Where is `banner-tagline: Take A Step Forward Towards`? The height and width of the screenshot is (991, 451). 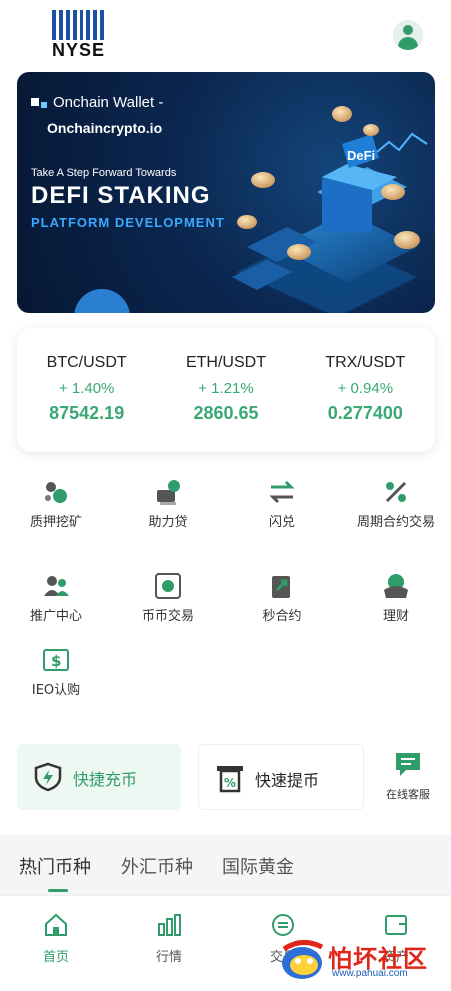
banner-tagline: Take A Step Forward Towards is located at coordinates (104, 173).